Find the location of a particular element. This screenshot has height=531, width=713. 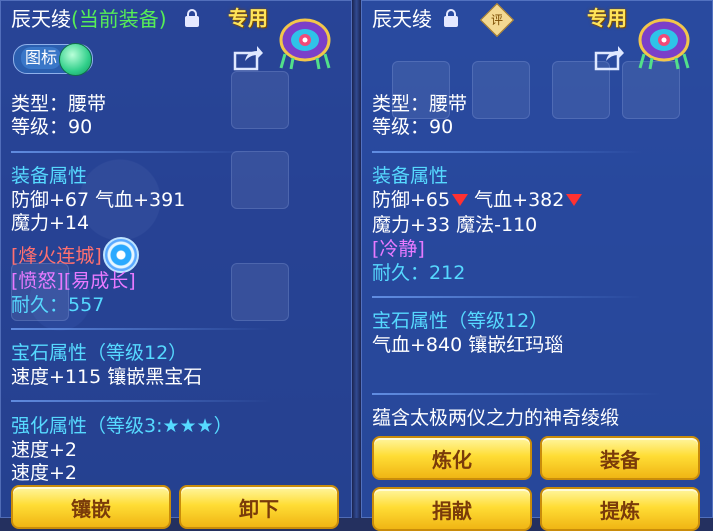

durability: 耐久：557 is located at coordinates (57, 305).